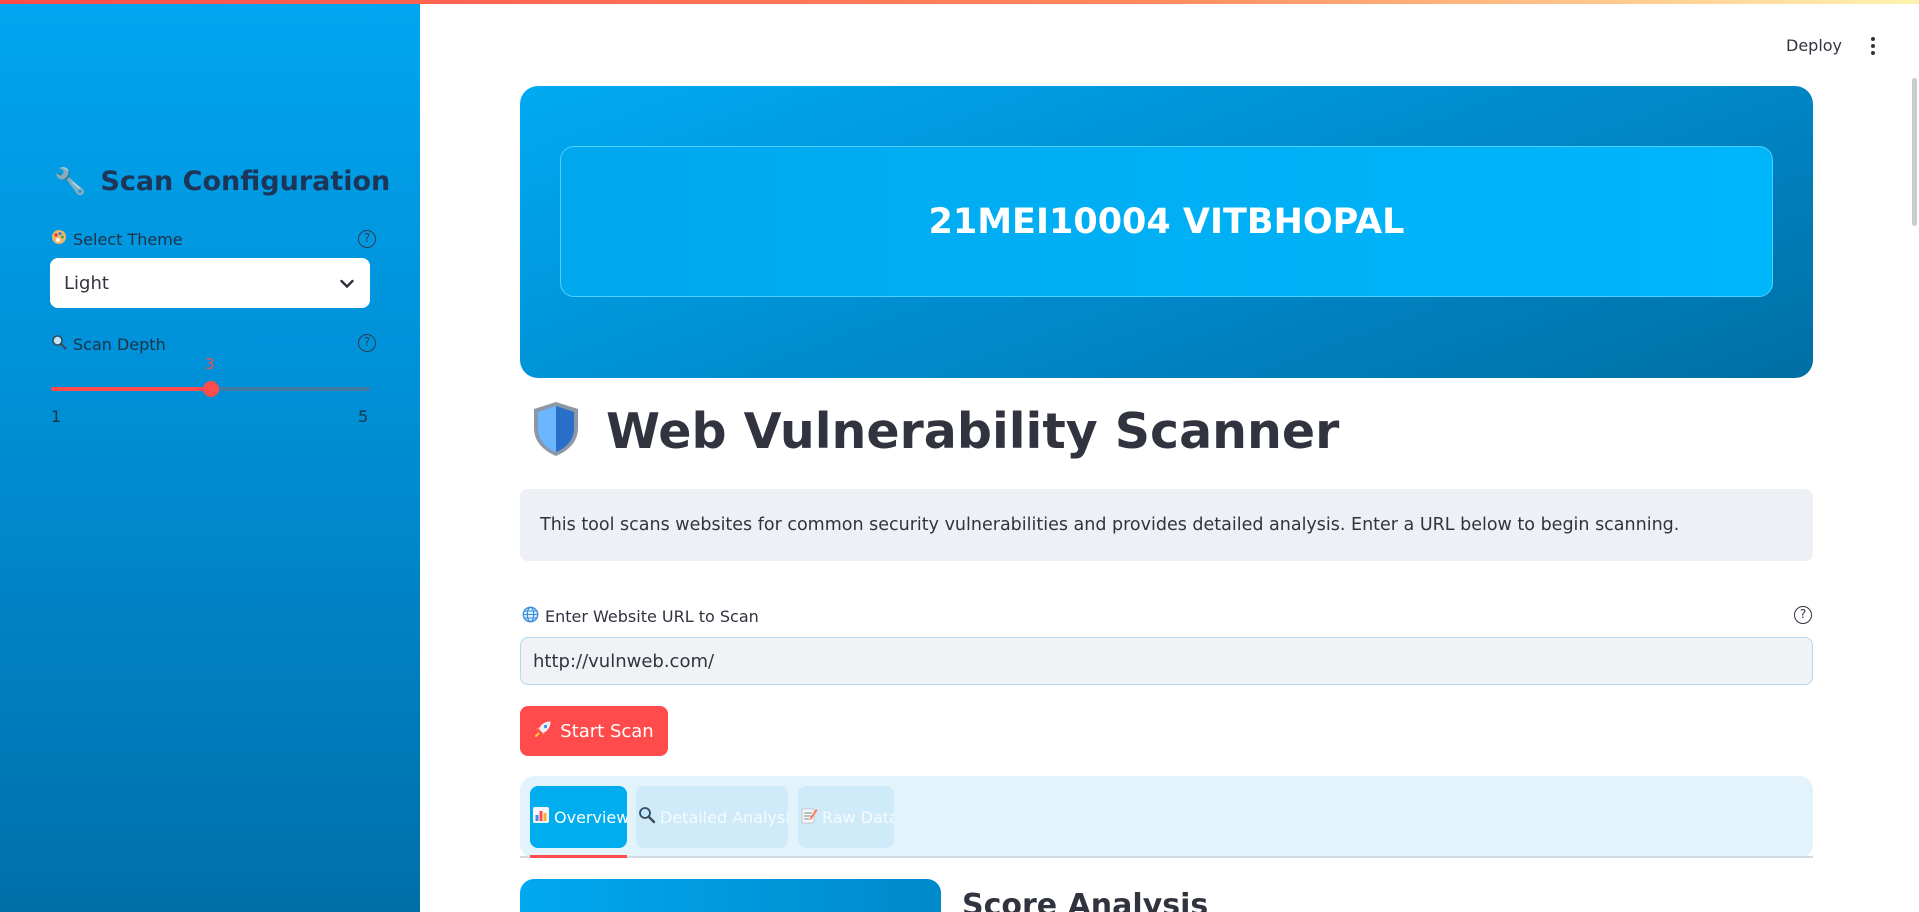 This screenshot has width=1919, height=912. What do you see at coordinates (858, 817) in the screenshot?
I see `tab-raw-data-label: Raw Data` at bounding box center [858, 817].